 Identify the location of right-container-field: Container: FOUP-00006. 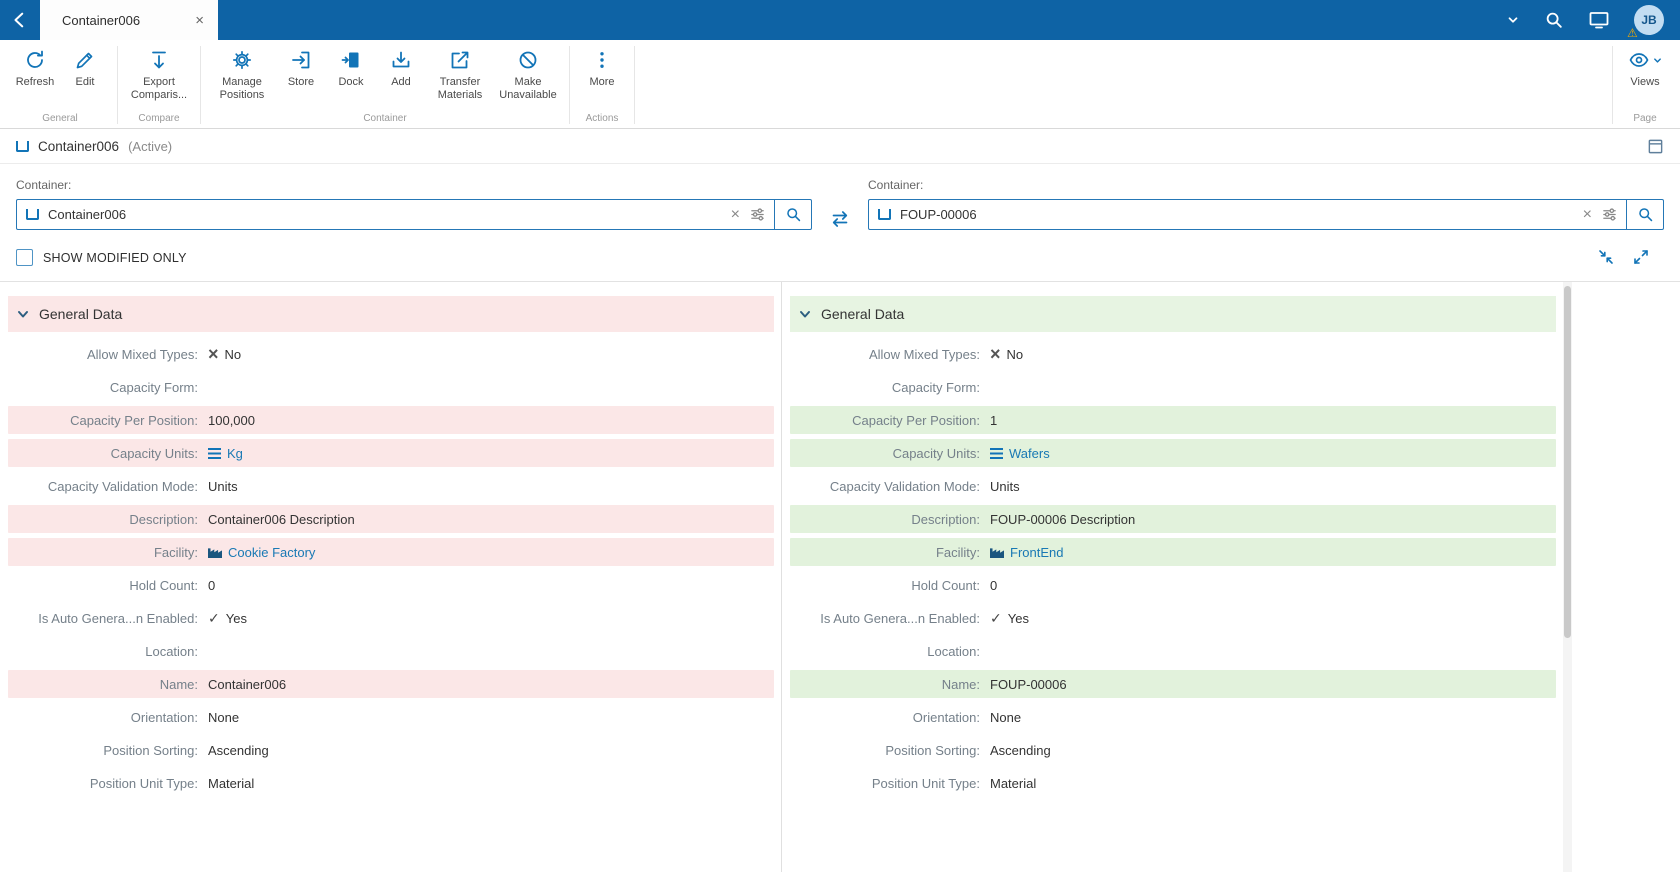
(1266, 204).